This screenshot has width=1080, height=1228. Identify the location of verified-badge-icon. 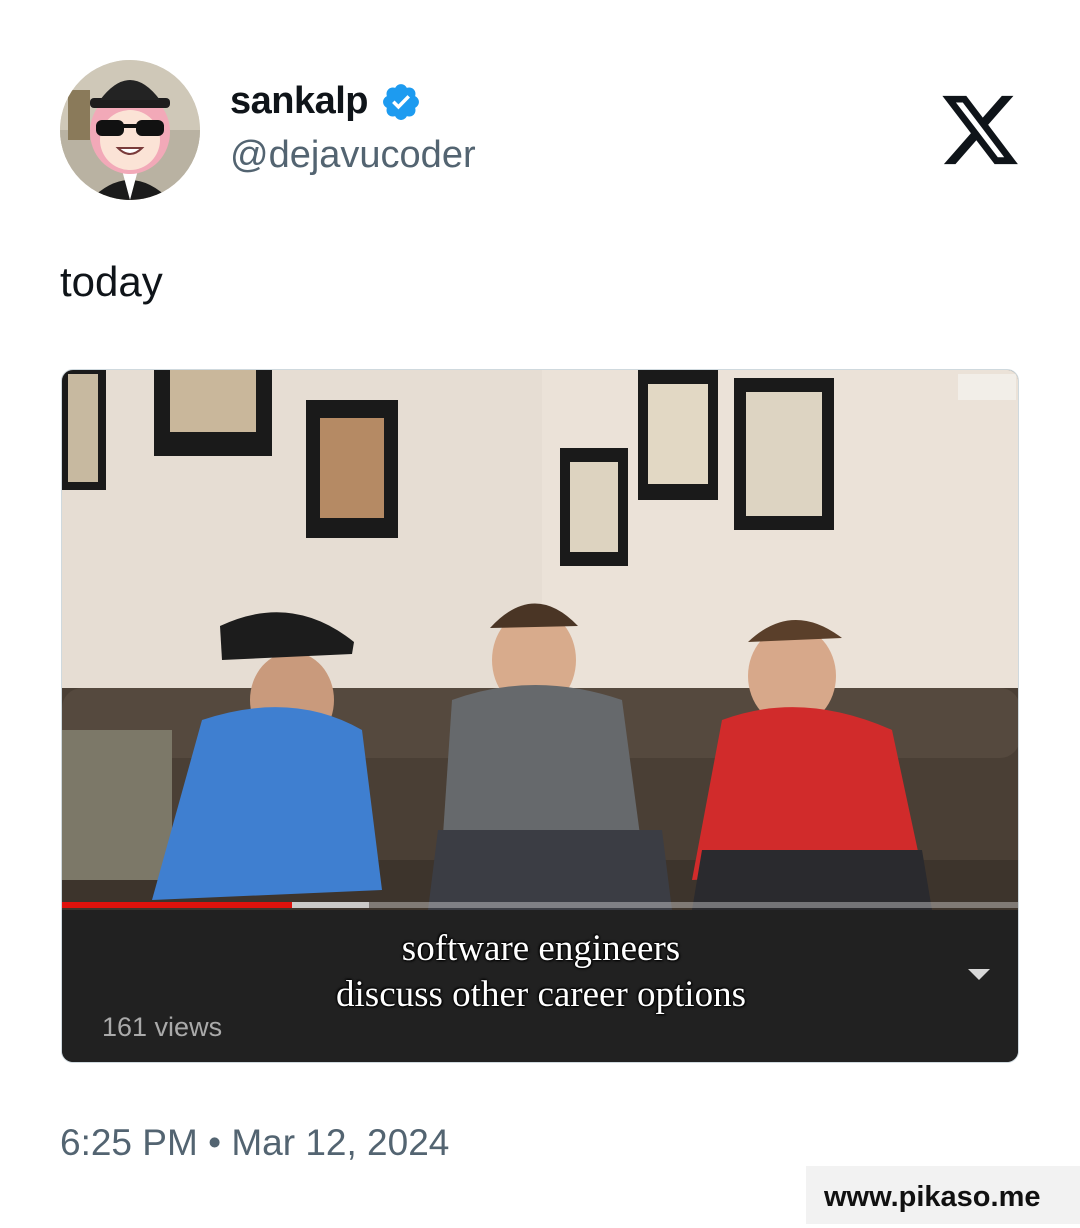
(401, 101).